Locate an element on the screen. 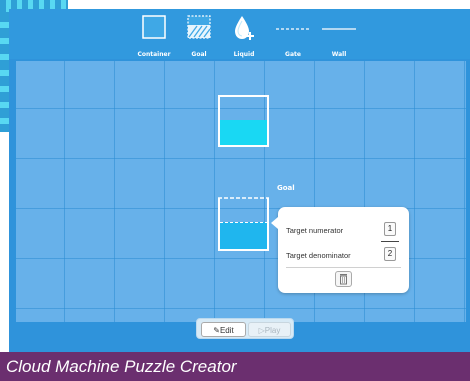  tool-liquid: Liquid is located at coordinates (244, 37).